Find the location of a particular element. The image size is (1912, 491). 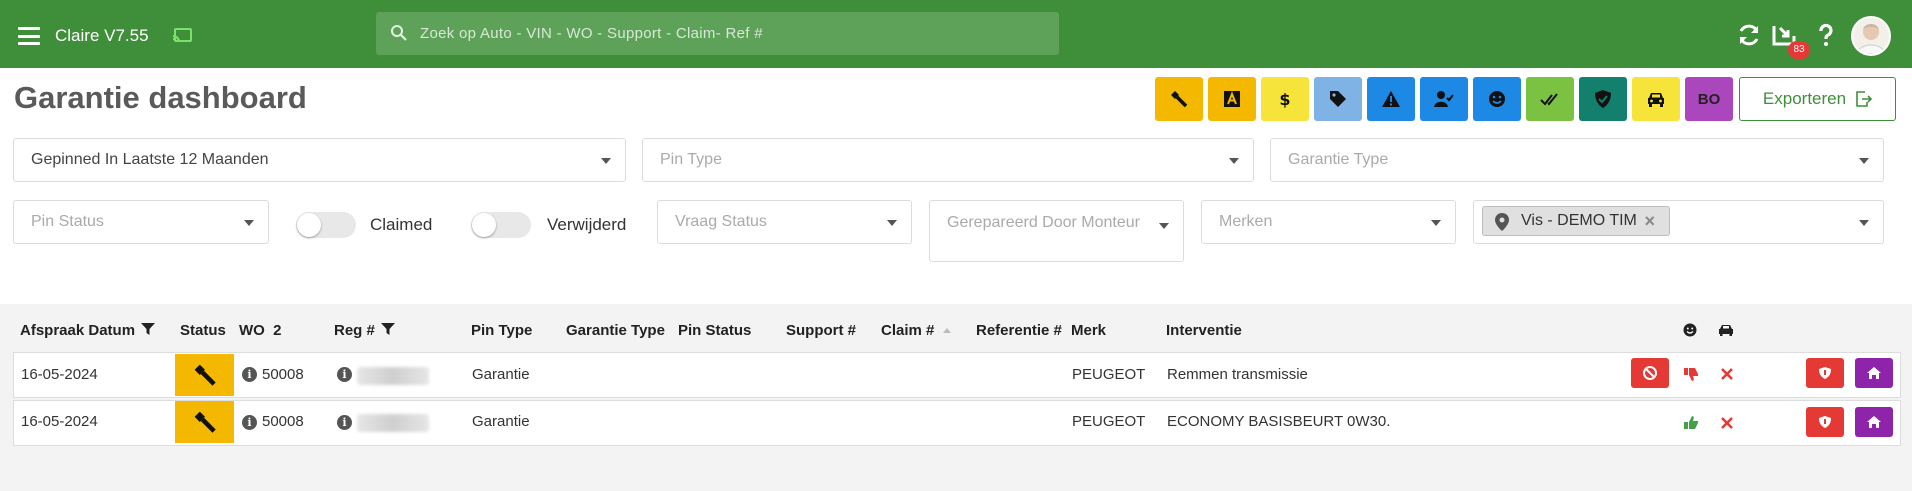

help-icon is located at coordinates (1826, 35).